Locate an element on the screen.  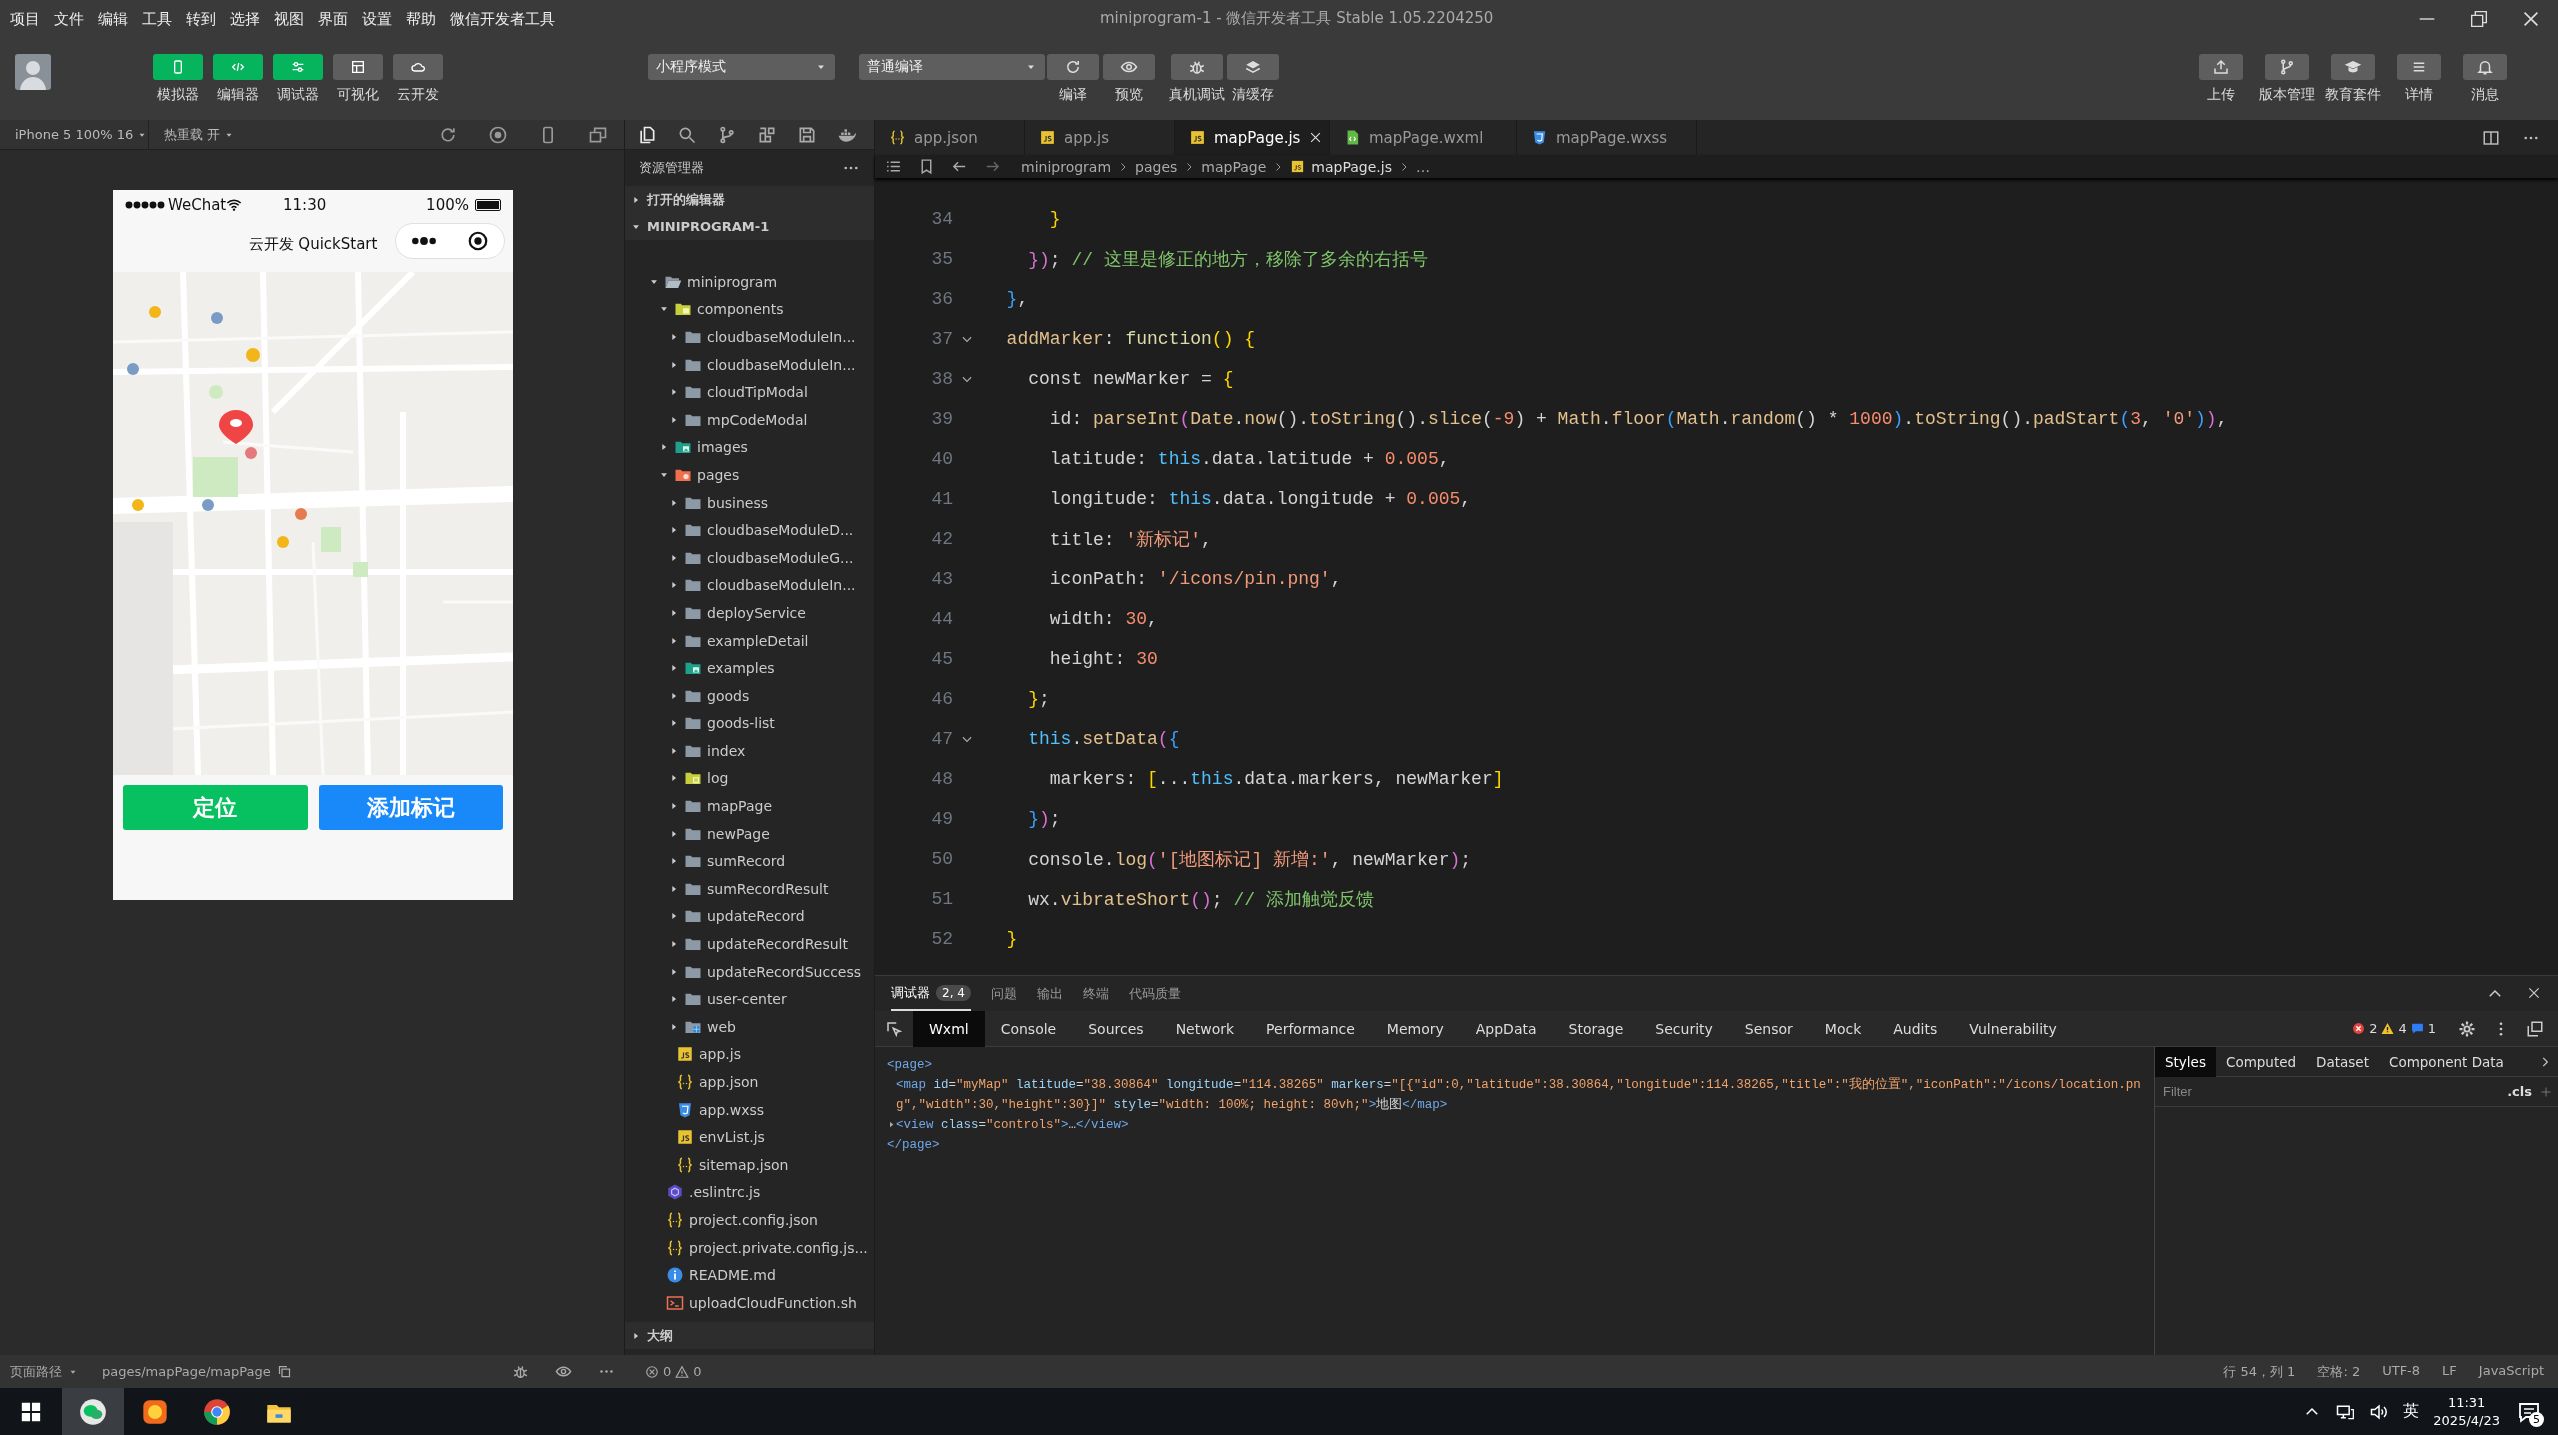
devtools-tab: Security is located at coordinates (1684, 1028).